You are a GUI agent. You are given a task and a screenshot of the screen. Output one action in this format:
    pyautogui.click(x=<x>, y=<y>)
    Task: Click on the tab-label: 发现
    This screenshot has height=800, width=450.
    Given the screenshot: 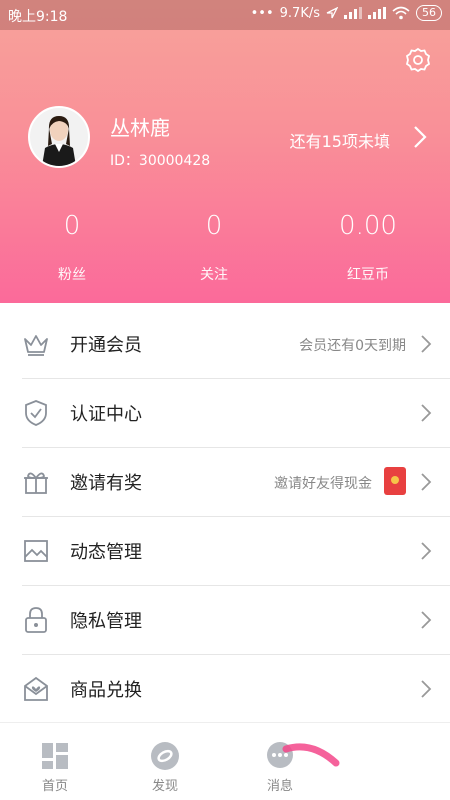 What is the action you would take?
    pyautogui.click(x=164, y=786)
    